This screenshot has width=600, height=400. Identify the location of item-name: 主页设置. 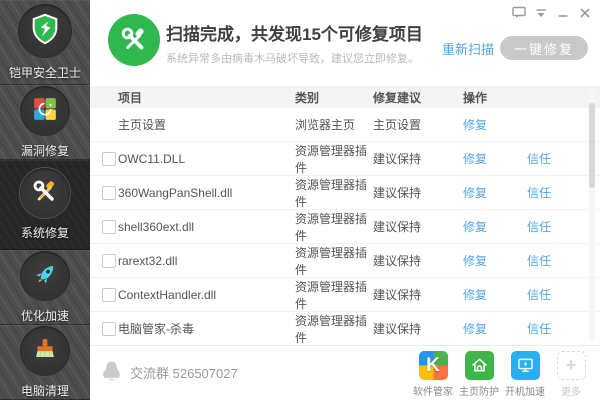
(142, 125).